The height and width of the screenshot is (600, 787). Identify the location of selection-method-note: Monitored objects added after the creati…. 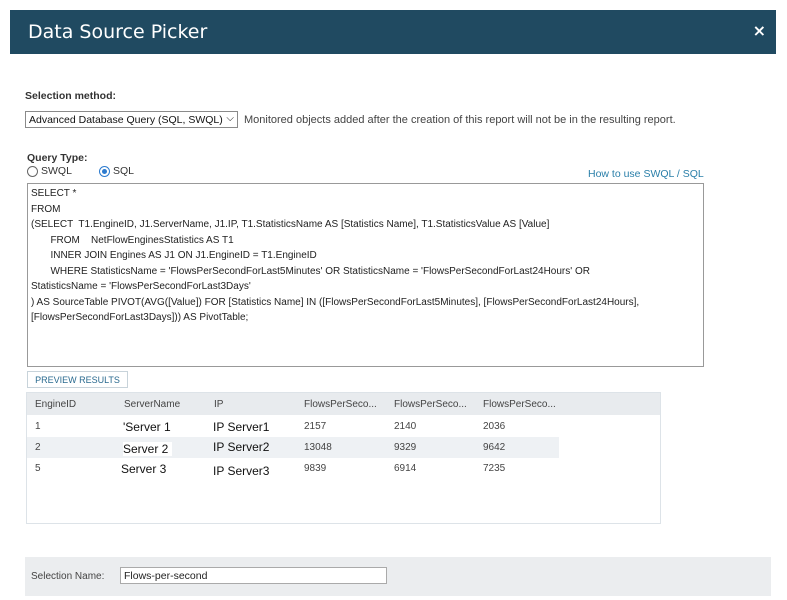
(460, 120).